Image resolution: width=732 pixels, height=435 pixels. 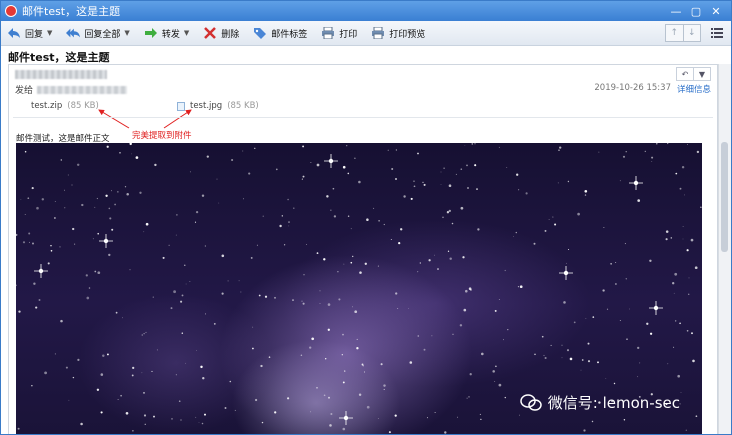 What do you see at coordinates (716, 11) in the screenshot?
I see `close-icon: ✕` at bounding box center [716, 11].